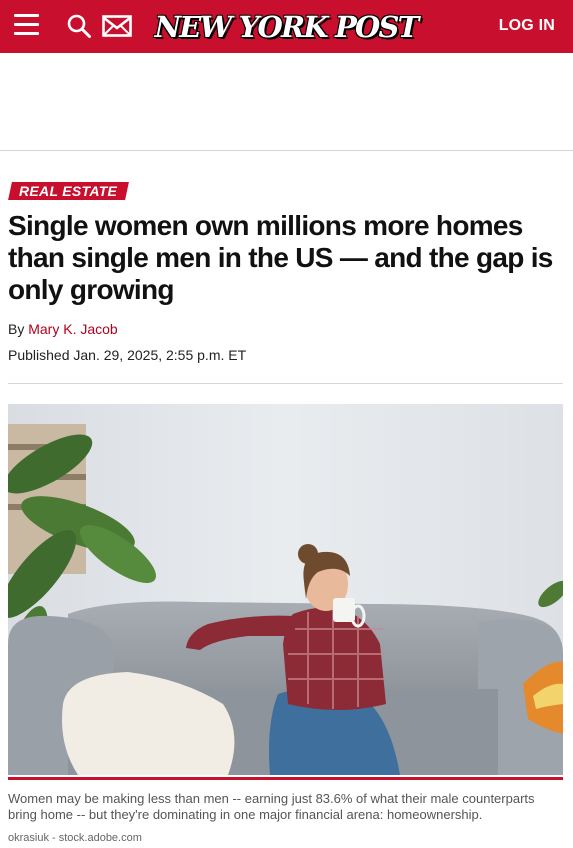 This screenshot has width=573, height=848. Describe the element at coordinates (72, 329) in the screenshot. I see `author-link: Mary K. Jacob` at that location.